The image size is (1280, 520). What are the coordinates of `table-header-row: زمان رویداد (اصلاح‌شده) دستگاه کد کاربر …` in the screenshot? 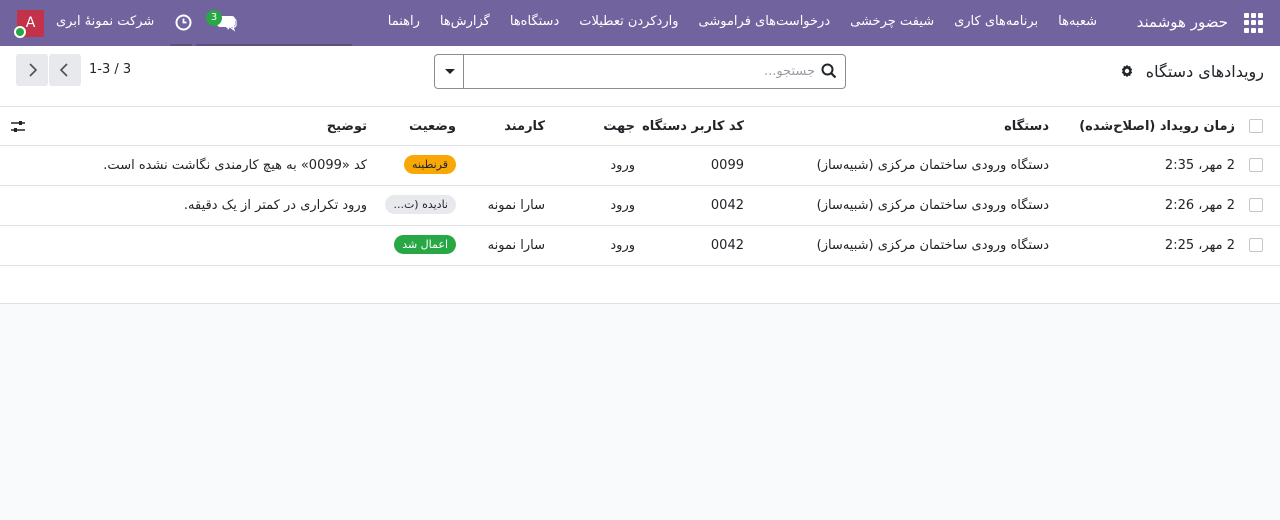 It's located at (640, 126).